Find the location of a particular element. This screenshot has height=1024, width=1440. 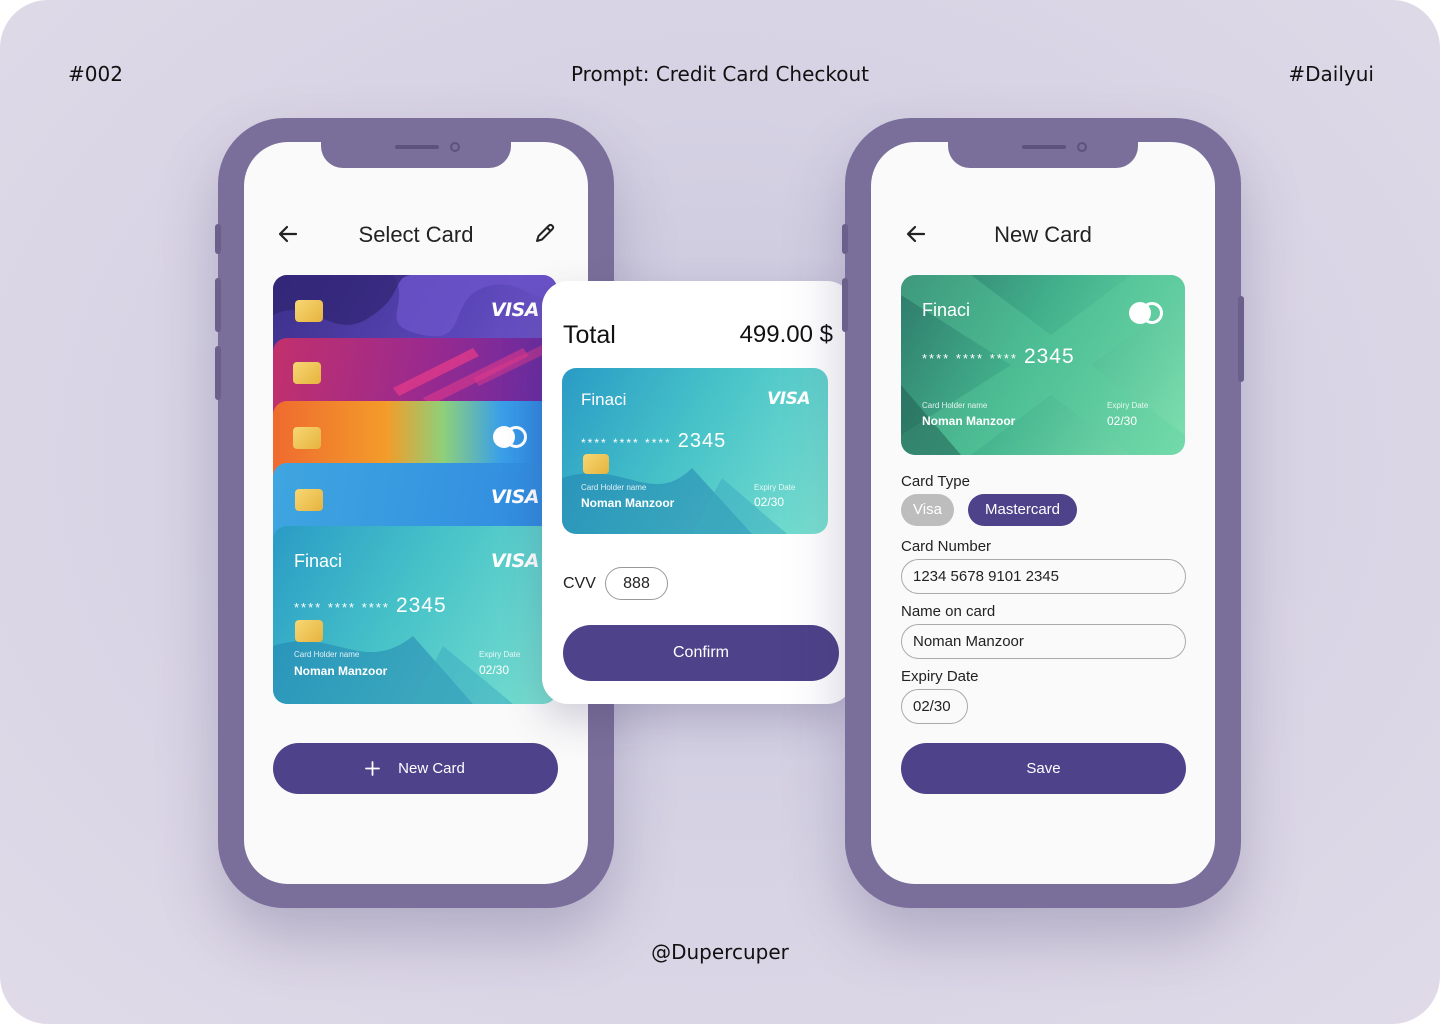

expiry-field: 02/30 is located at coordinates (934, 706).